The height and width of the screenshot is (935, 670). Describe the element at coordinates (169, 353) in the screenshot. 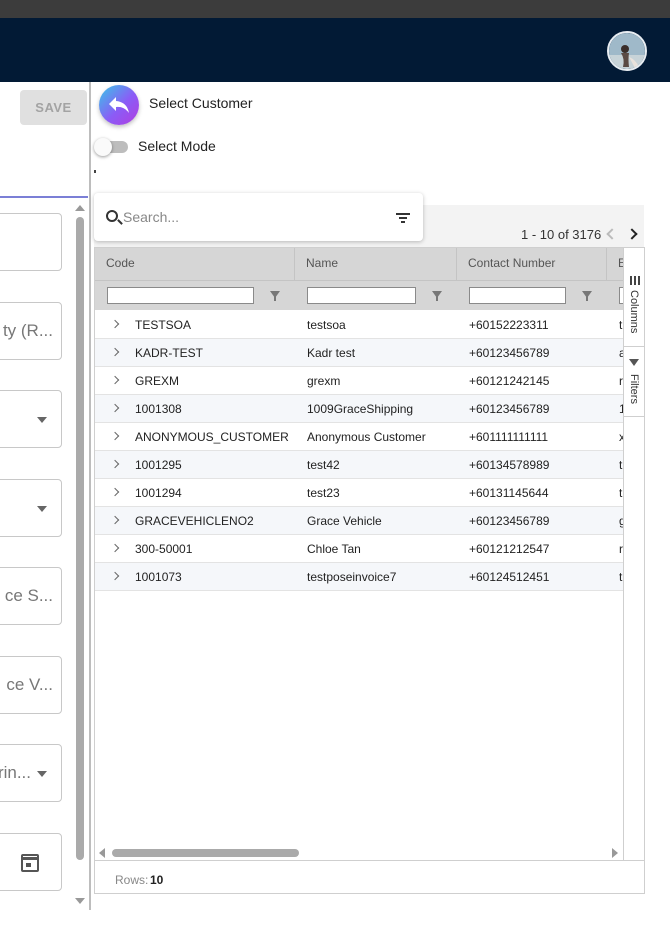

I see `cell-code: KADR-TEST` at that location.